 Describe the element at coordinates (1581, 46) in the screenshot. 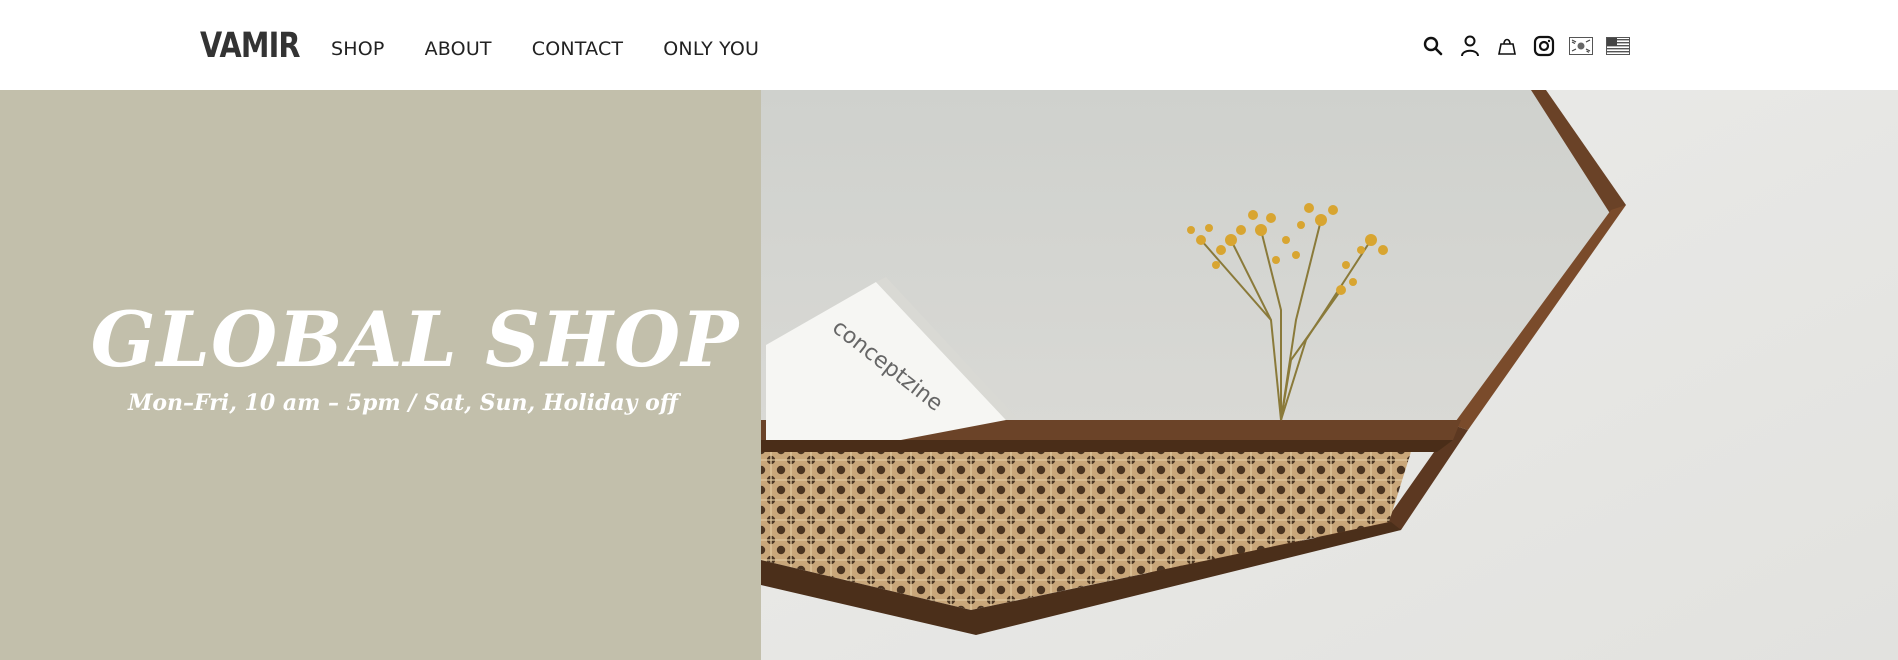

I see `korea-flag-icon` at that location.